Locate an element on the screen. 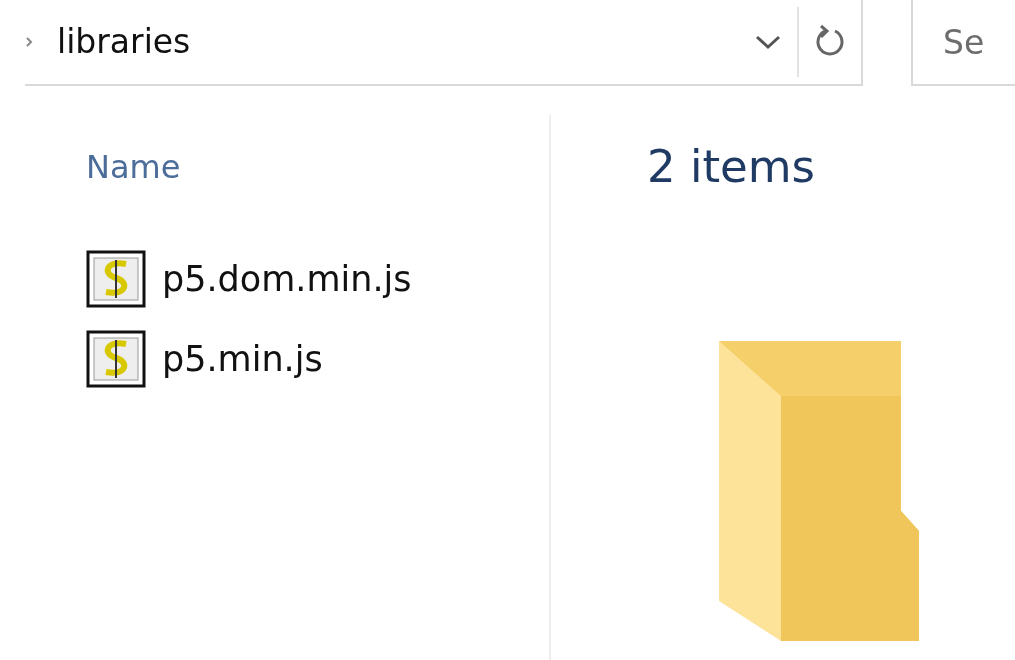  chevron-icon is located at coordinates (29, 42).